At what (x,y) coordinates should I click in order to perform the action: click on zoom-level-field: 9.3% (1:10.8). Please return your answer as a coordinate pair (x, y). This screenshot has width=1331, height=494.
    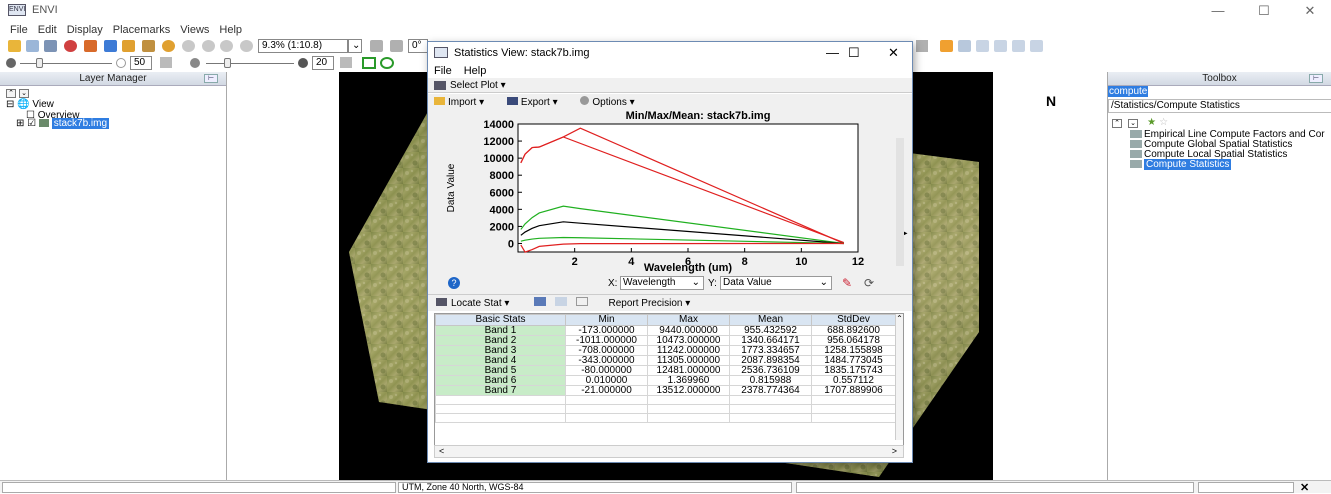
    Looking at the image, I should click on (303, 46).